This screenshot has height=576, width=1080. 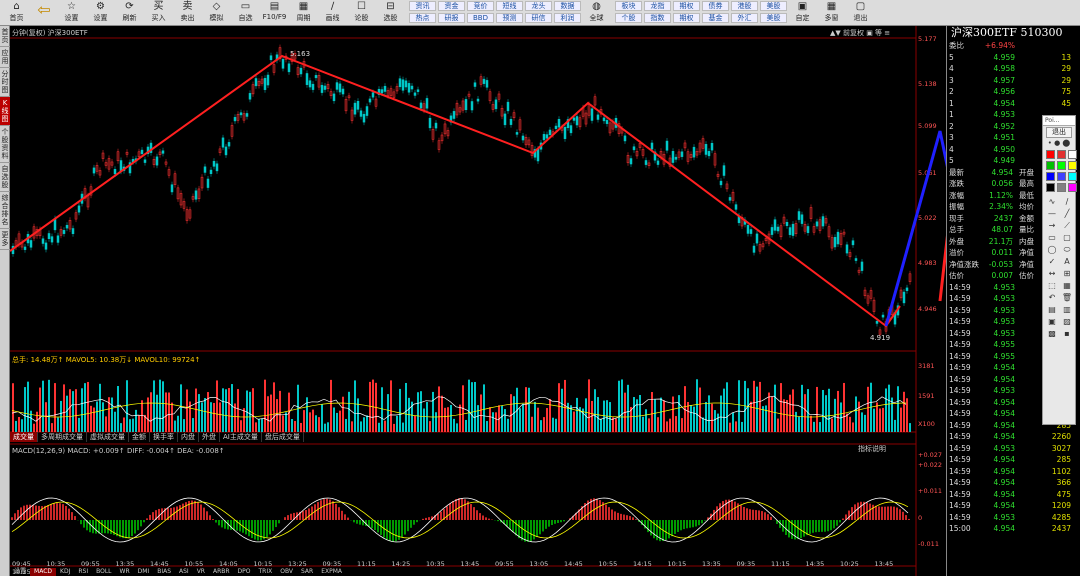 I want to click on draw-tool-icon: ╱, so click(x=1067, y=213).